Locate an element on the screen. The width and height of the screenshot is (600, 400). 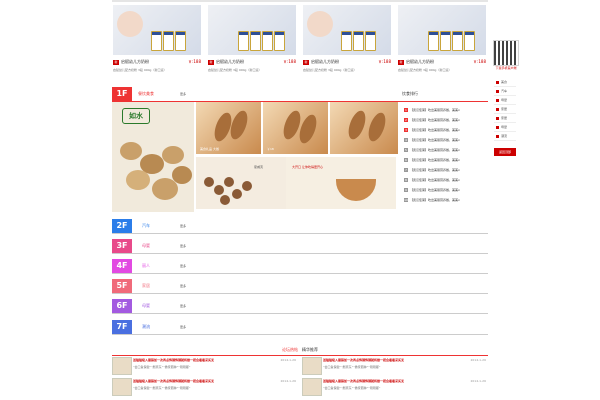
floor-title: 丽人 is located at coordinates (146, 266).